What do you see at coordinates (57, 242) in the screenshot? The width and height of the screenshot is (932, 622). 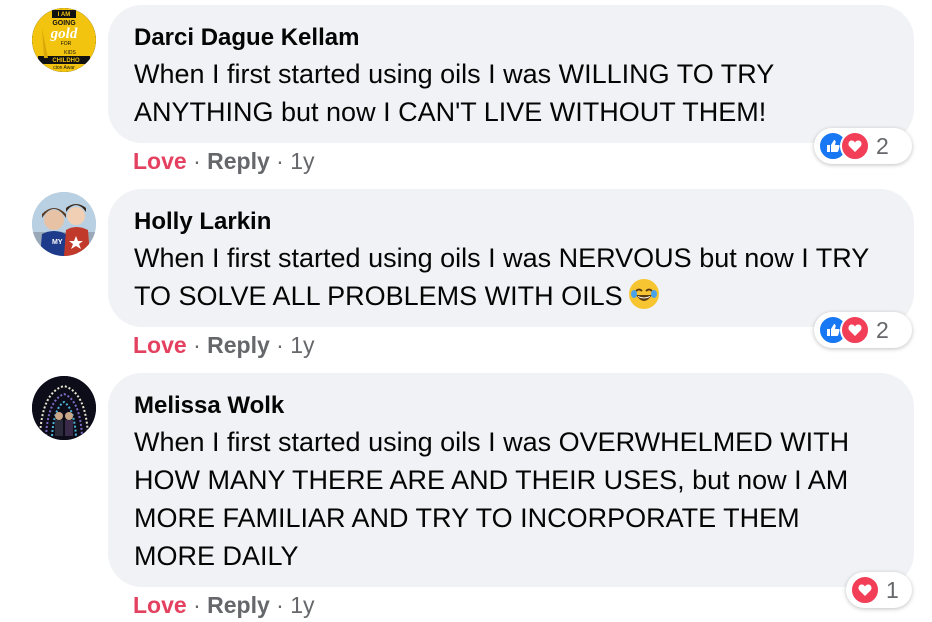 I see `svg-text: MY` at bounding box center [57, 242].